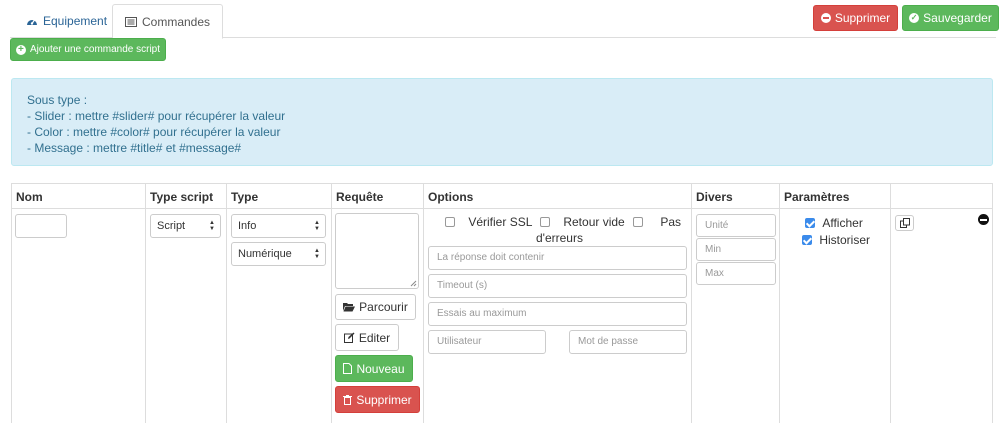 The width and height of the screenshot is (1004, 423). I want to click on display-checkbox: Afficher, so click(834, 223).